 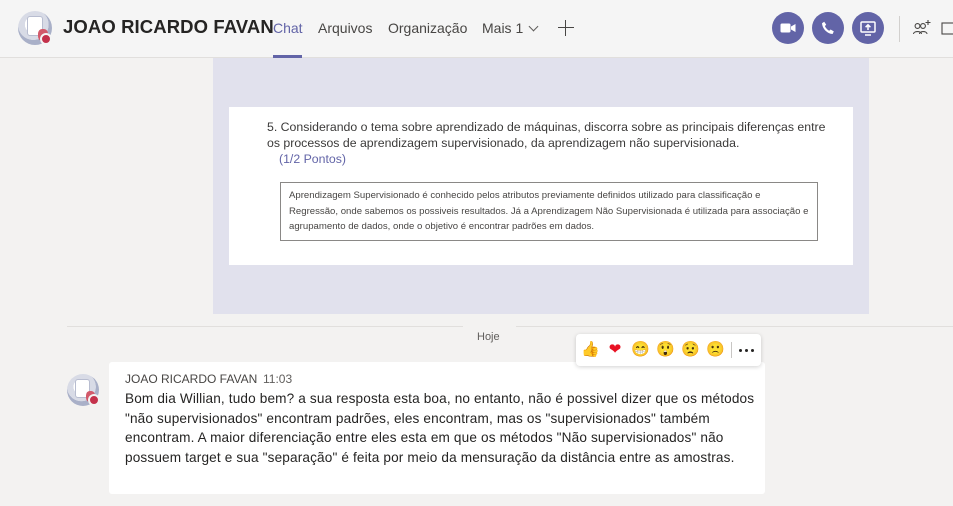 I want to click on video-call-button, so click(x=788, y=28).